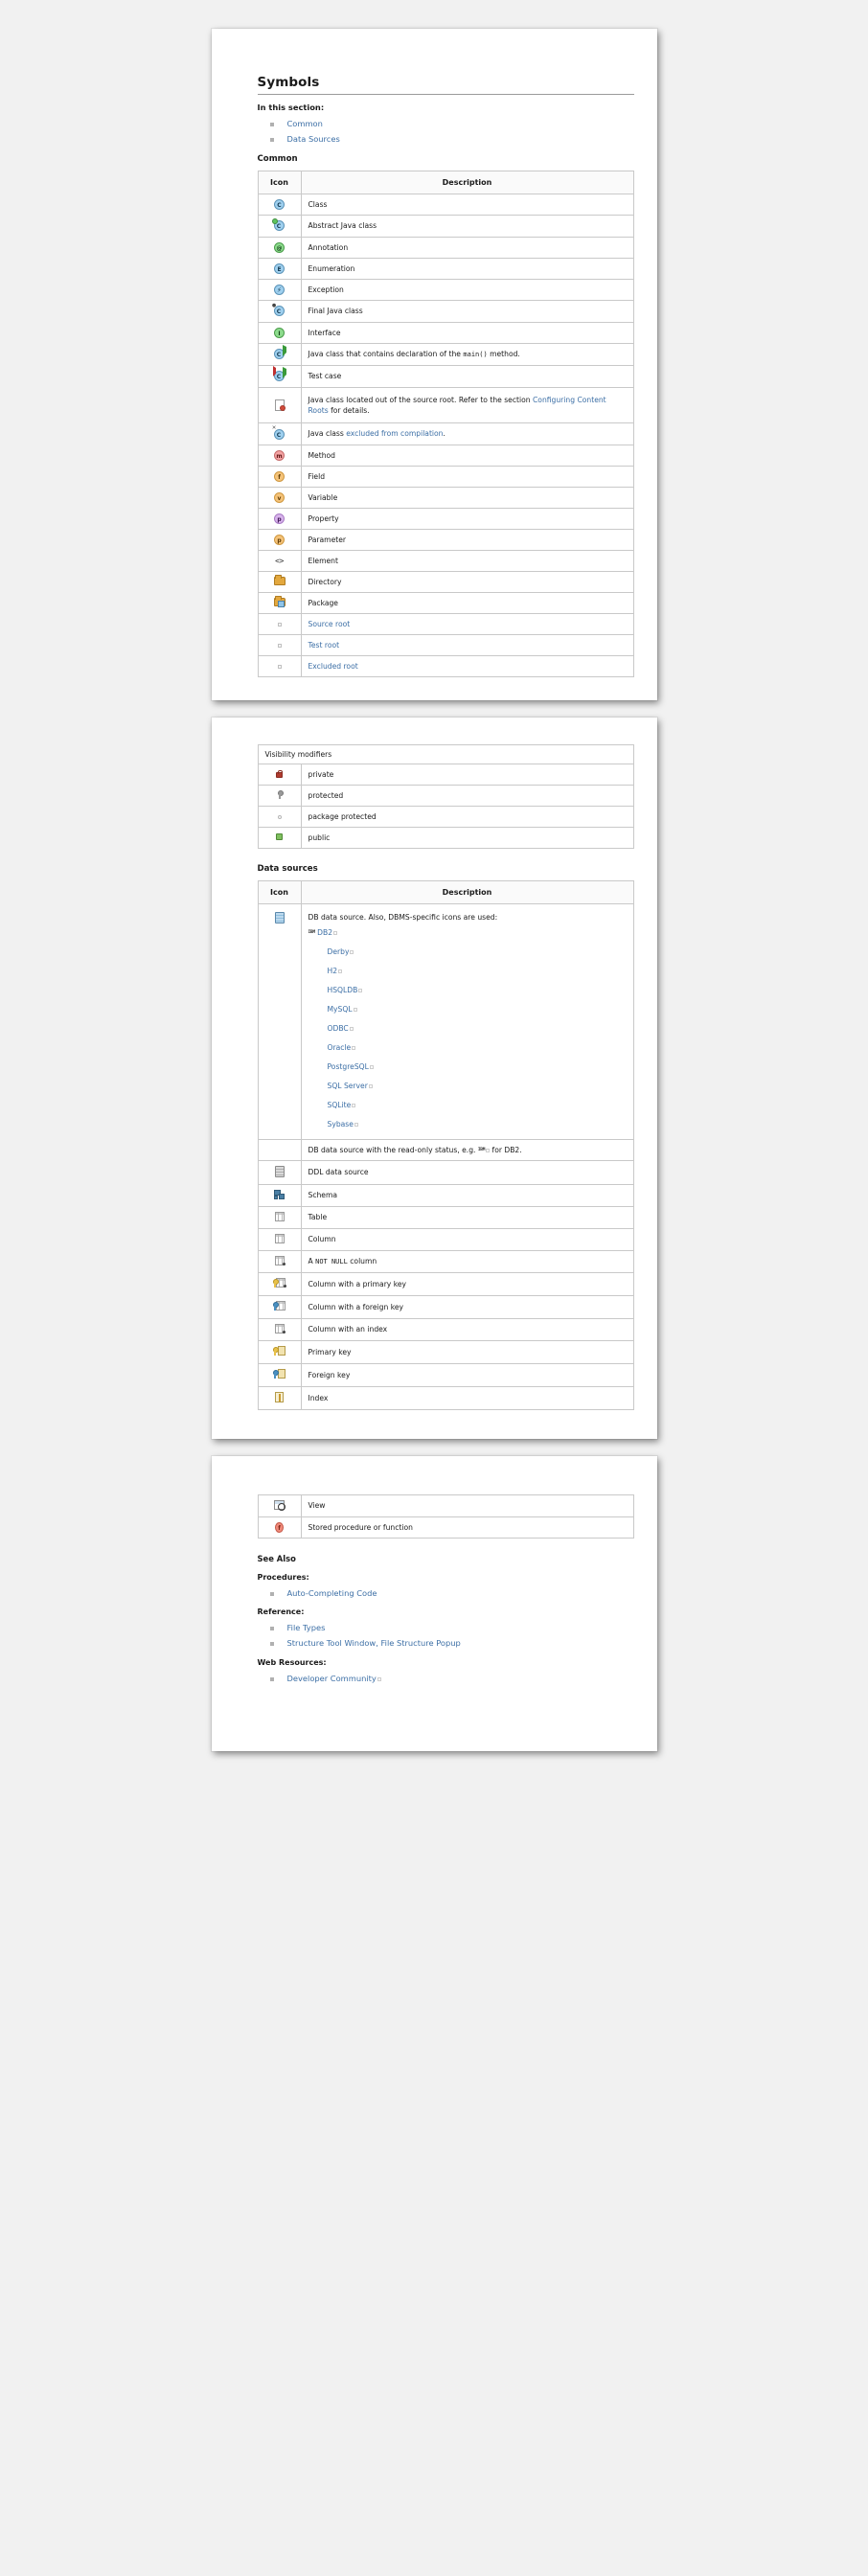 The width and height of the screenshot is (868, 2576). What do you see at coordinates (452, 1593) in the screenshot?
I see `list-item: Auto-Completing Code` at bounding box center [452, 1593].